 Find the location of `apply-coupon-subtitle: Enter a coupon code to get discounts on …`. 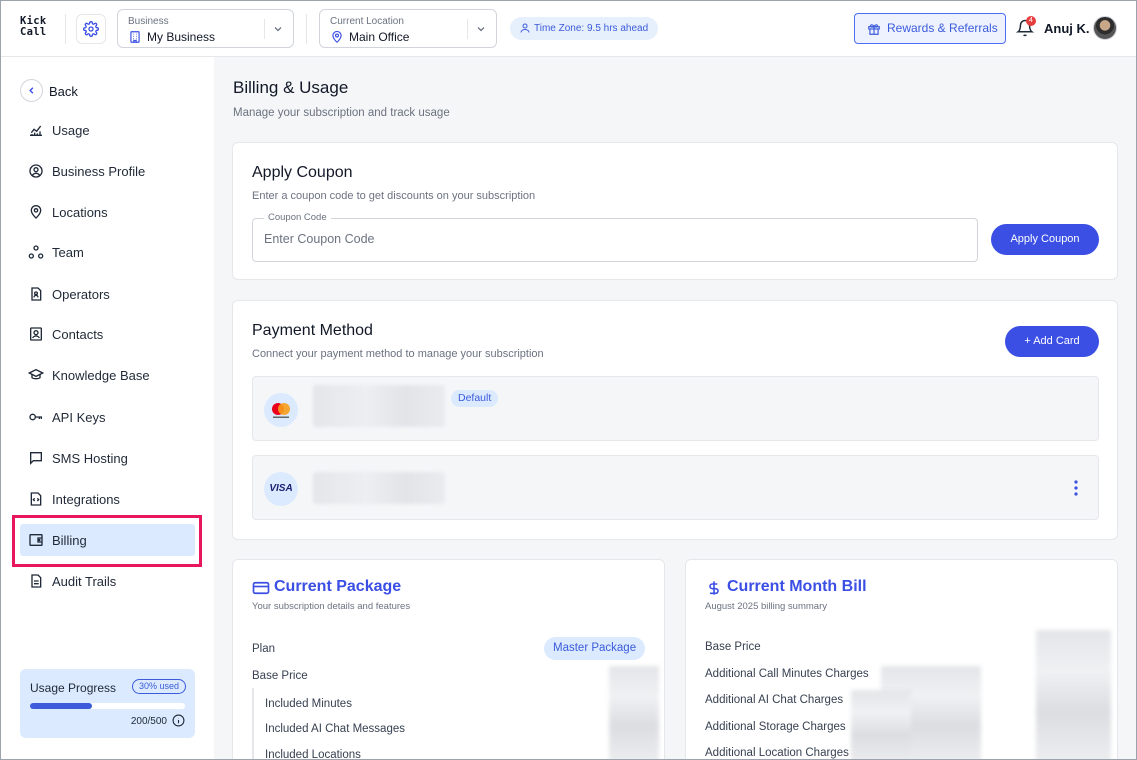

apply-coupon-subtitle: Enter a coupon code to get discounts on … is located at coordinates (394, 196).